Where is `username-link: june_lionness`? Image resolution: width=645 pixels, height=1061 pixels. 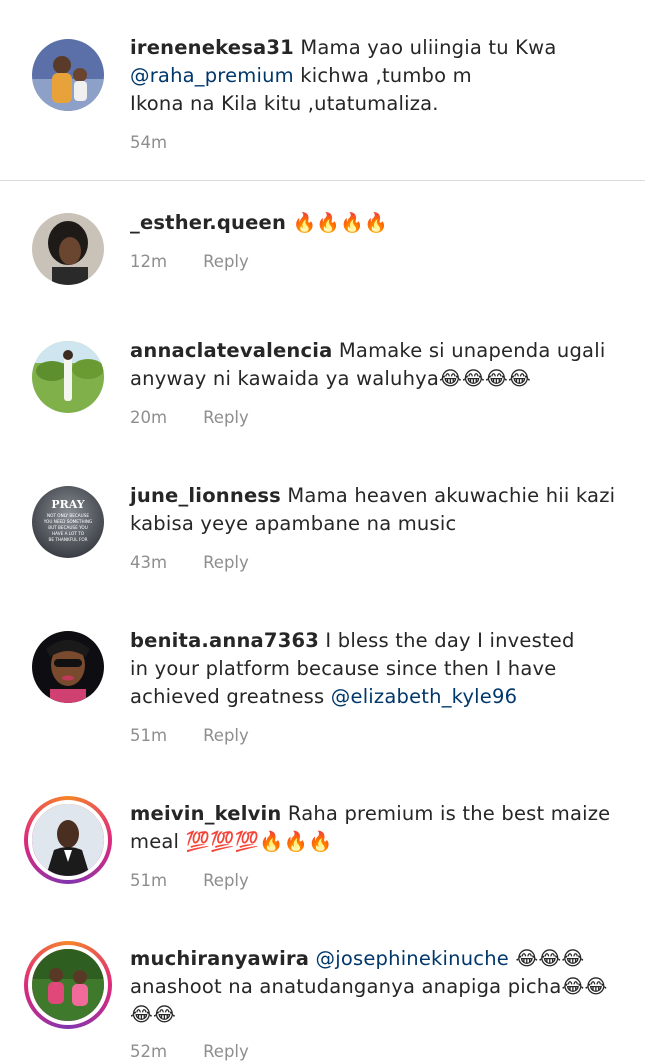
username-link: june_lionness is located at coordinates (205, 495).